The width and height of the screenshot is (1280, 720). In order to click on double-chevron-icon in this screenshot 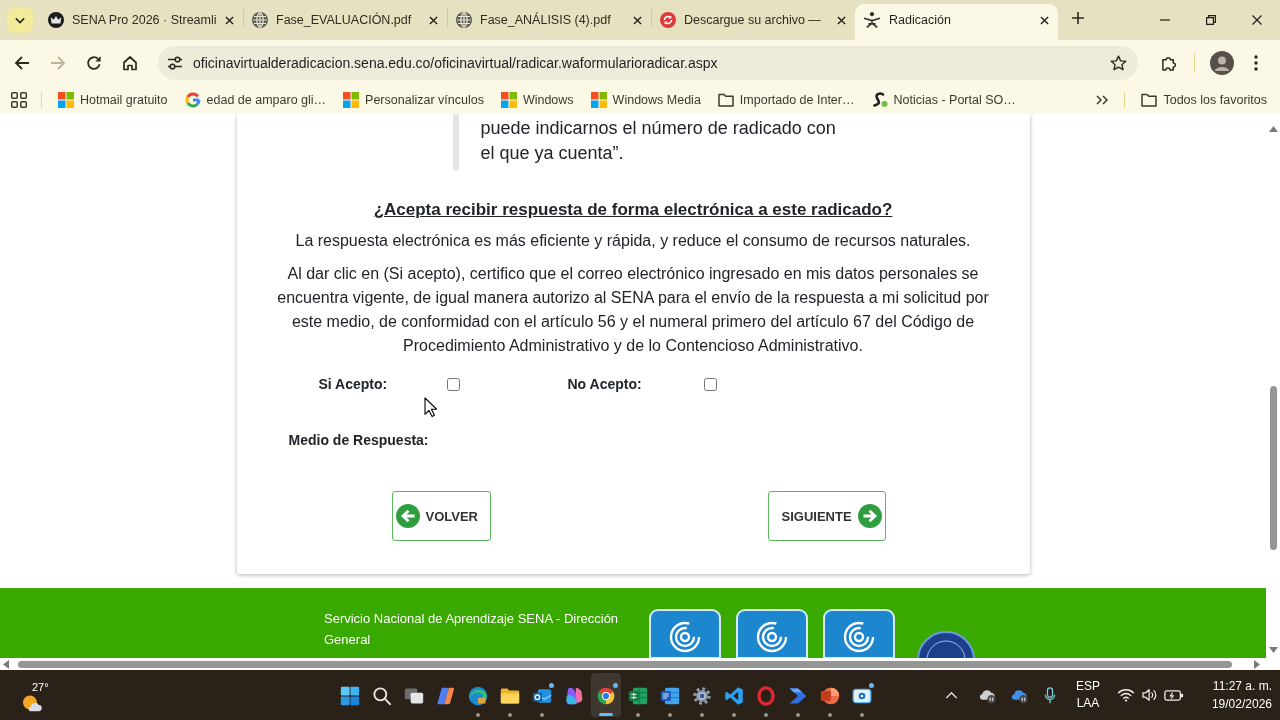, I will do `click(1102, 100)`.